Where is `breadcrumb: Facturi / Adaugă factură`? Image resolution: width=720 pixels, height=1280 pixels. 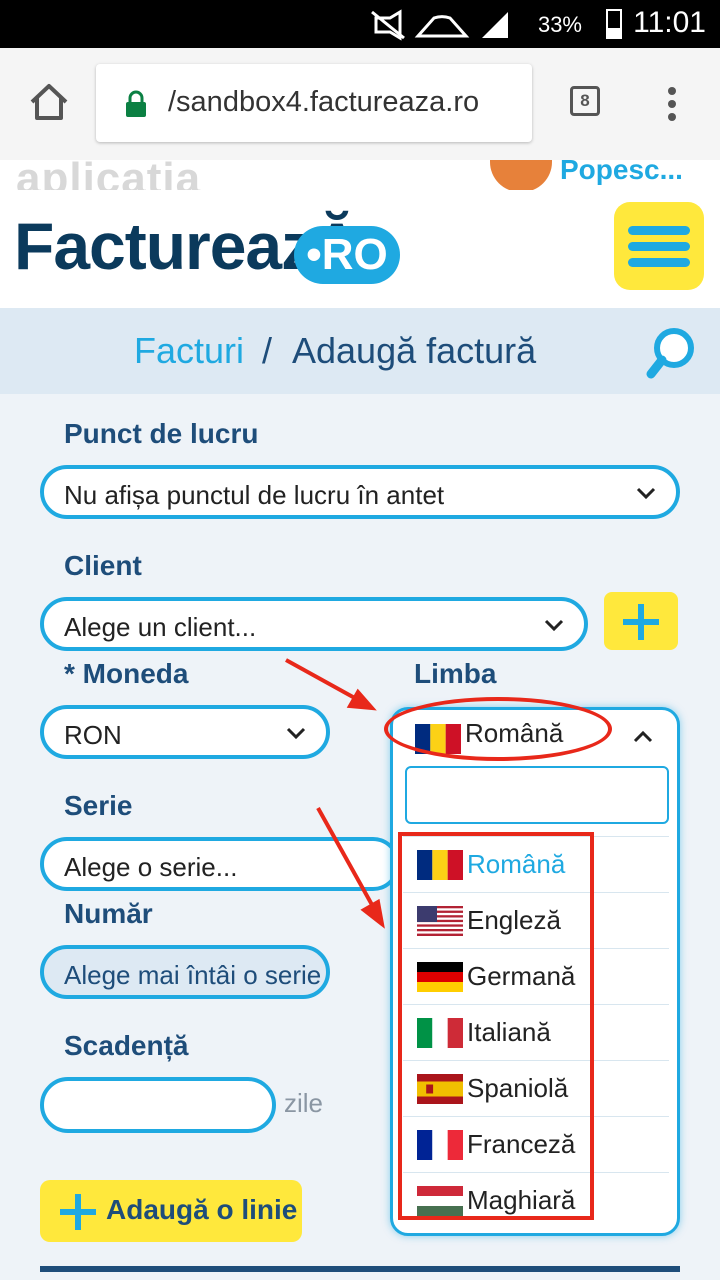 breadcrumb: Facturi / Adaugă factură is located at coordinates (360, 351).